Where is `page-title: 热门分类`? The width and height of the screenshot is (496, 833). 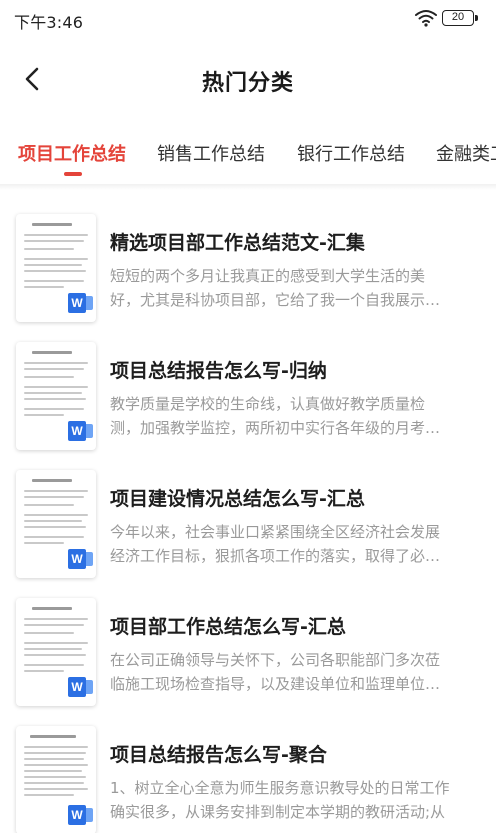
page-title: 热门分类 is located at coordinates (247, 83).